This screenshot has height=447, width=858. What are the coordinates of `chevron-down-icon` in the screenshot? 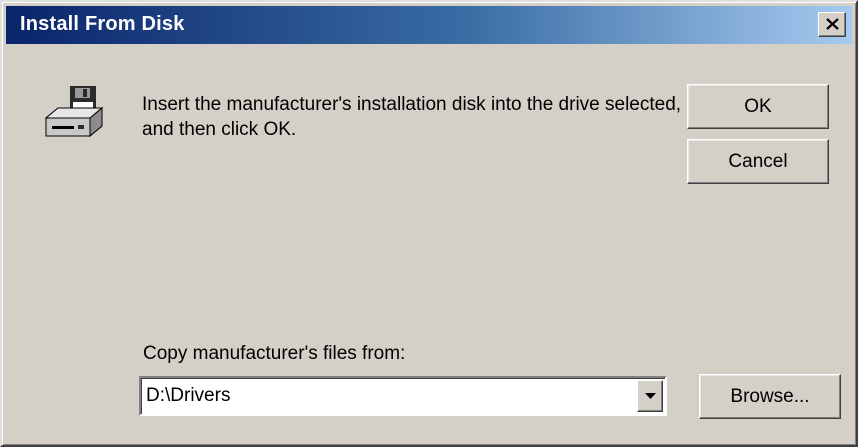 It's located at (650, 396).